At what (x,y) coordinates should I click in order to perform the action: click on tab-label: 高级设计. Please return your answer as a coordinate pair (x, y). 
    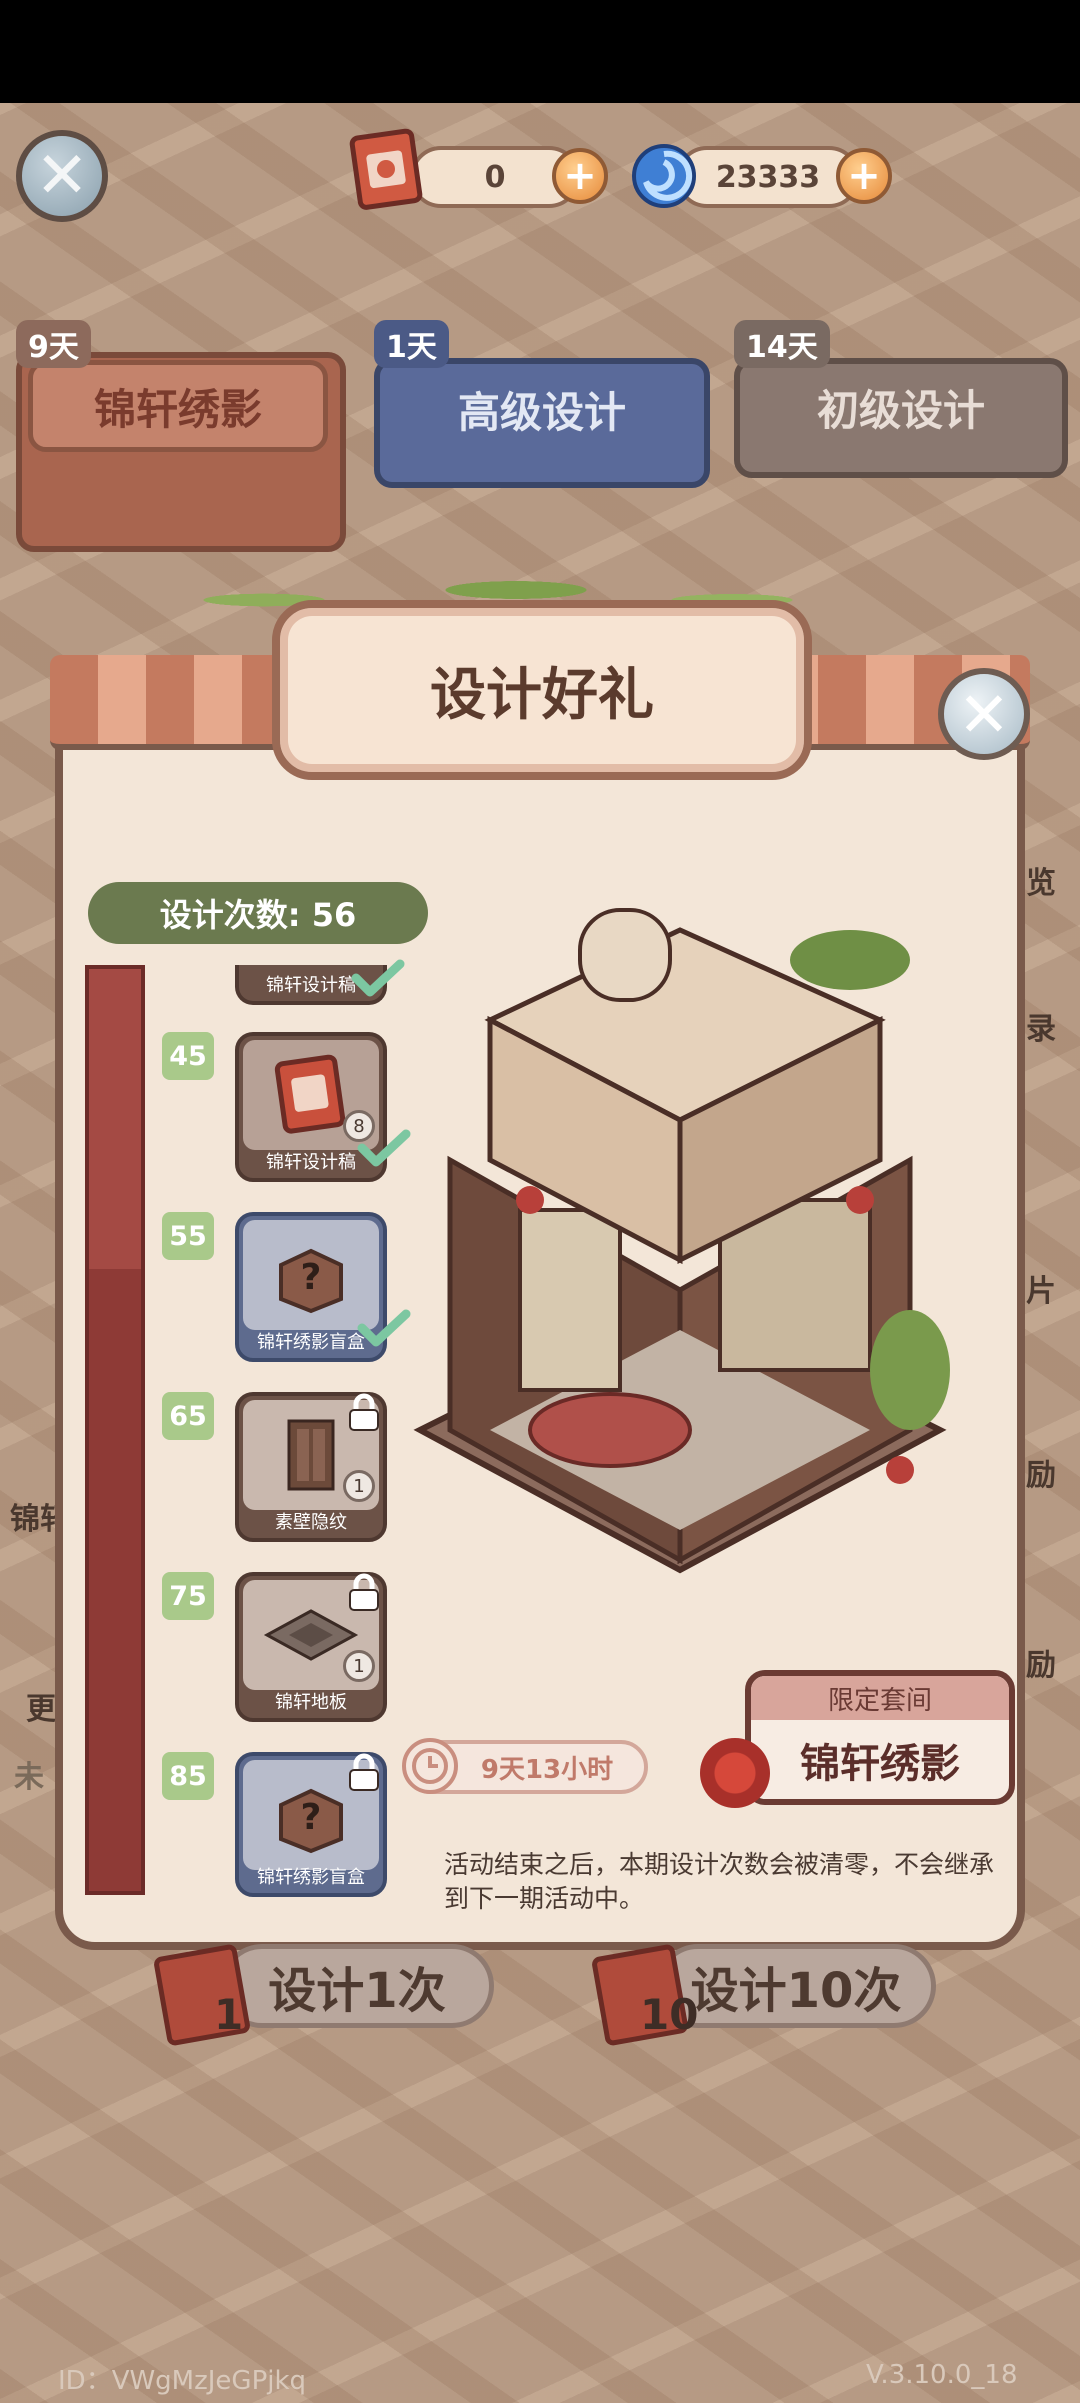
    Looking at the image, I should click on (541, 412).